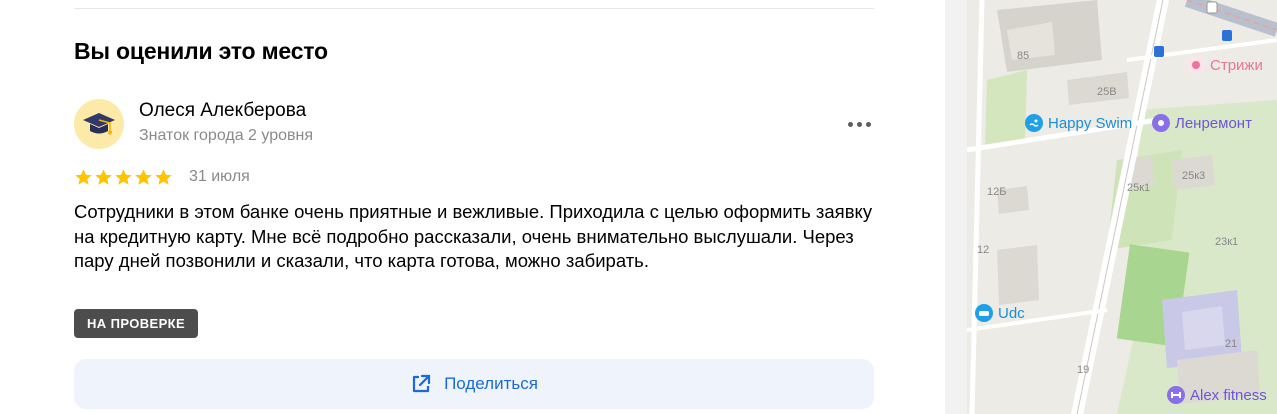 This screenshot has height=414, width=1277. I want to click on share-icon, so click(421, 383).